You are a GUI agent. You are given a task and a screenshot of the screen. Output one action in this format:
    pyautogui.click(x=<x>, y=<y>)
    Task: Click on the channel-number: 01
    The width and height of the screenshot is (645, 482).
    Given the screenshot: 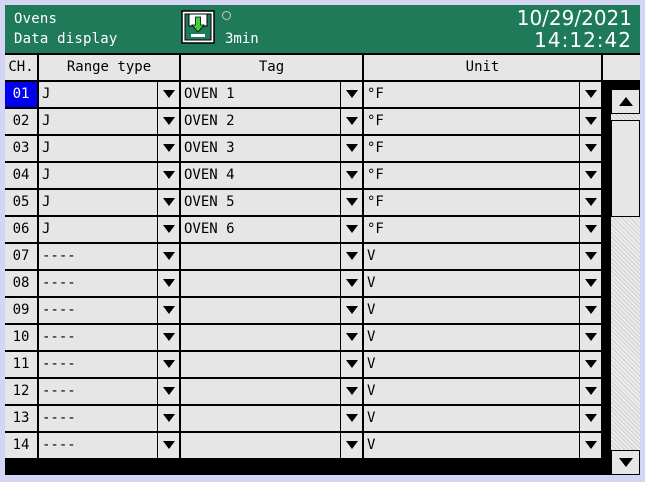 What is the action you would take?
    pyautogui.click(x=21, y=94)
    